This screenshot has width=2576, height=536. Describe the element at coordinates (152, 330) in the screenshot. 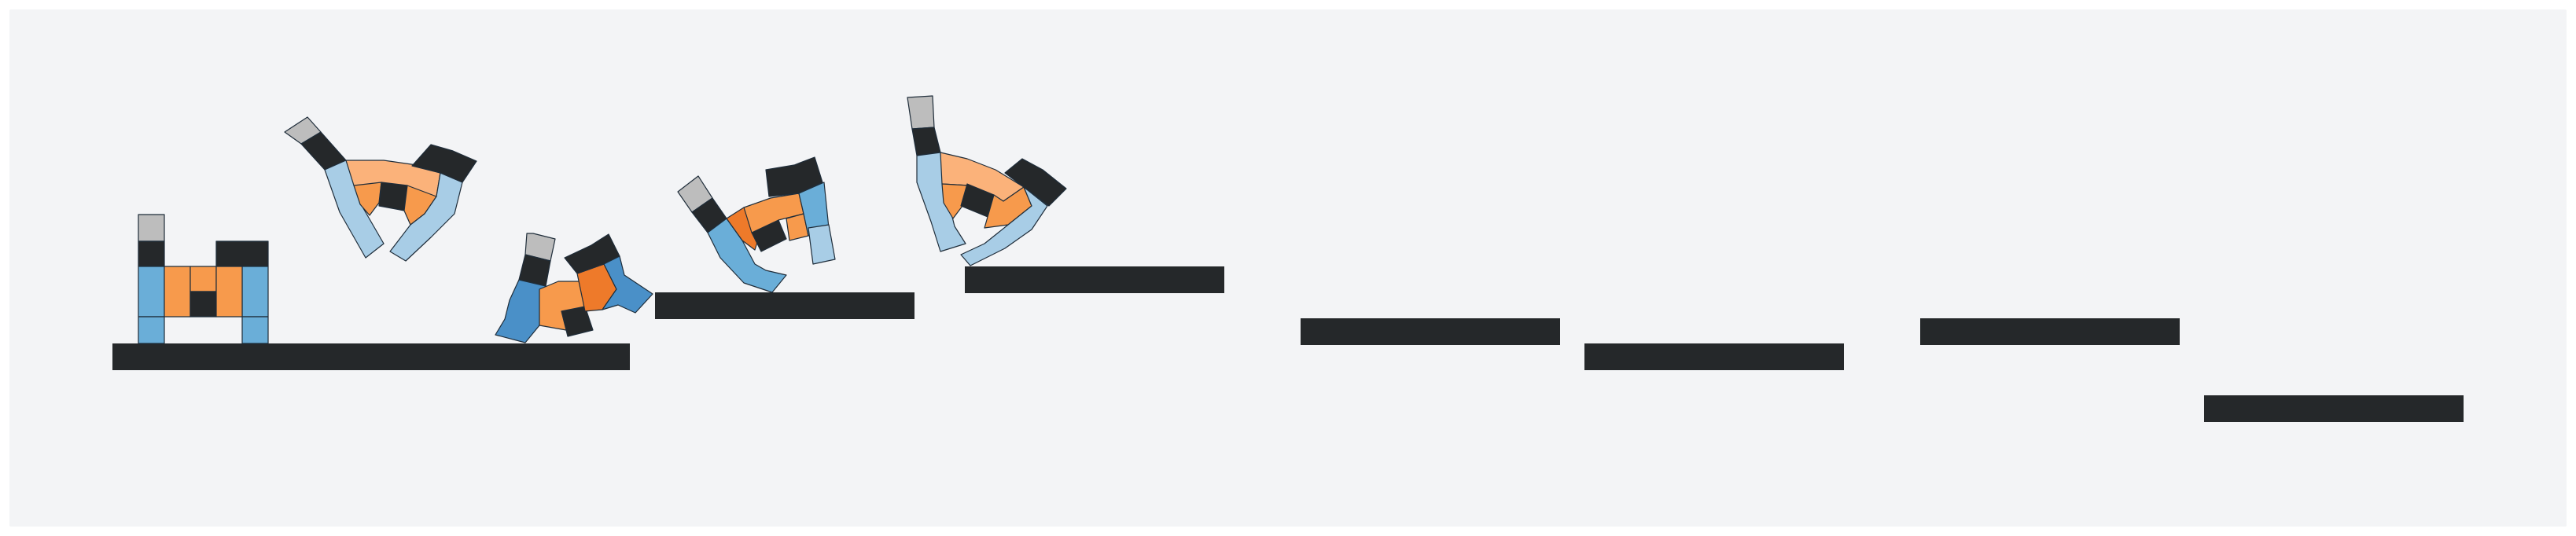

I see `robot1-left-leg-lower` at that location.